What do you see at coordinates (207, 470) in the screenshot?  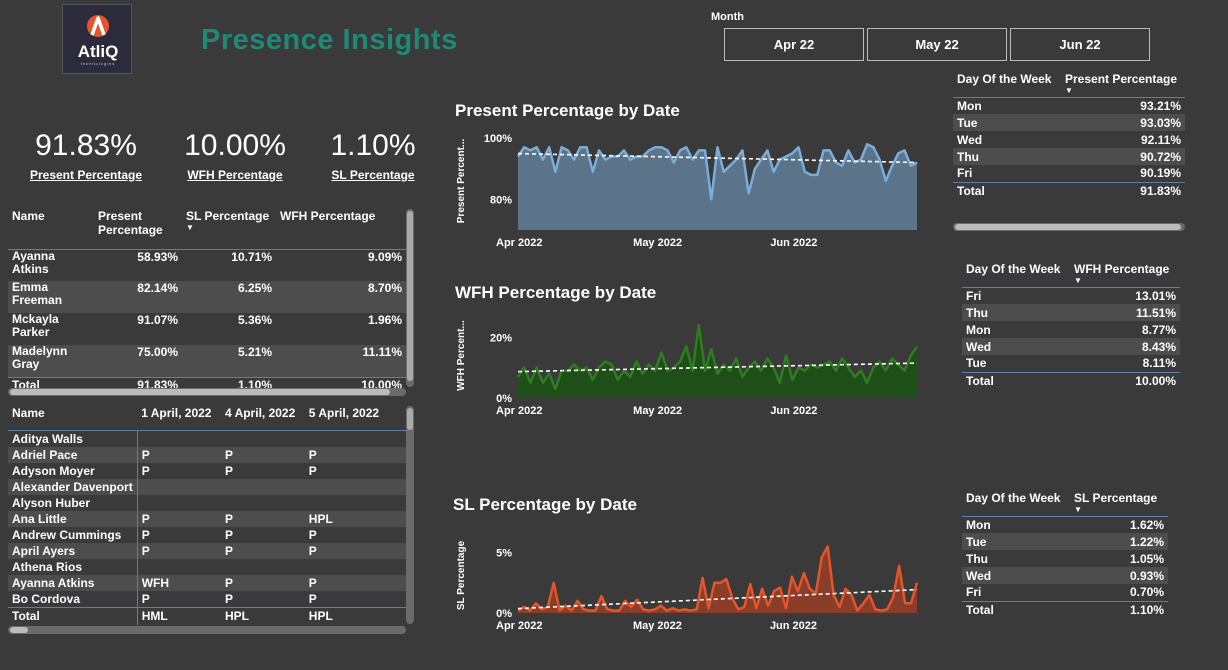 I see `matrix-row: Adyson Moyer P P P` at bounding box center [207, 470].